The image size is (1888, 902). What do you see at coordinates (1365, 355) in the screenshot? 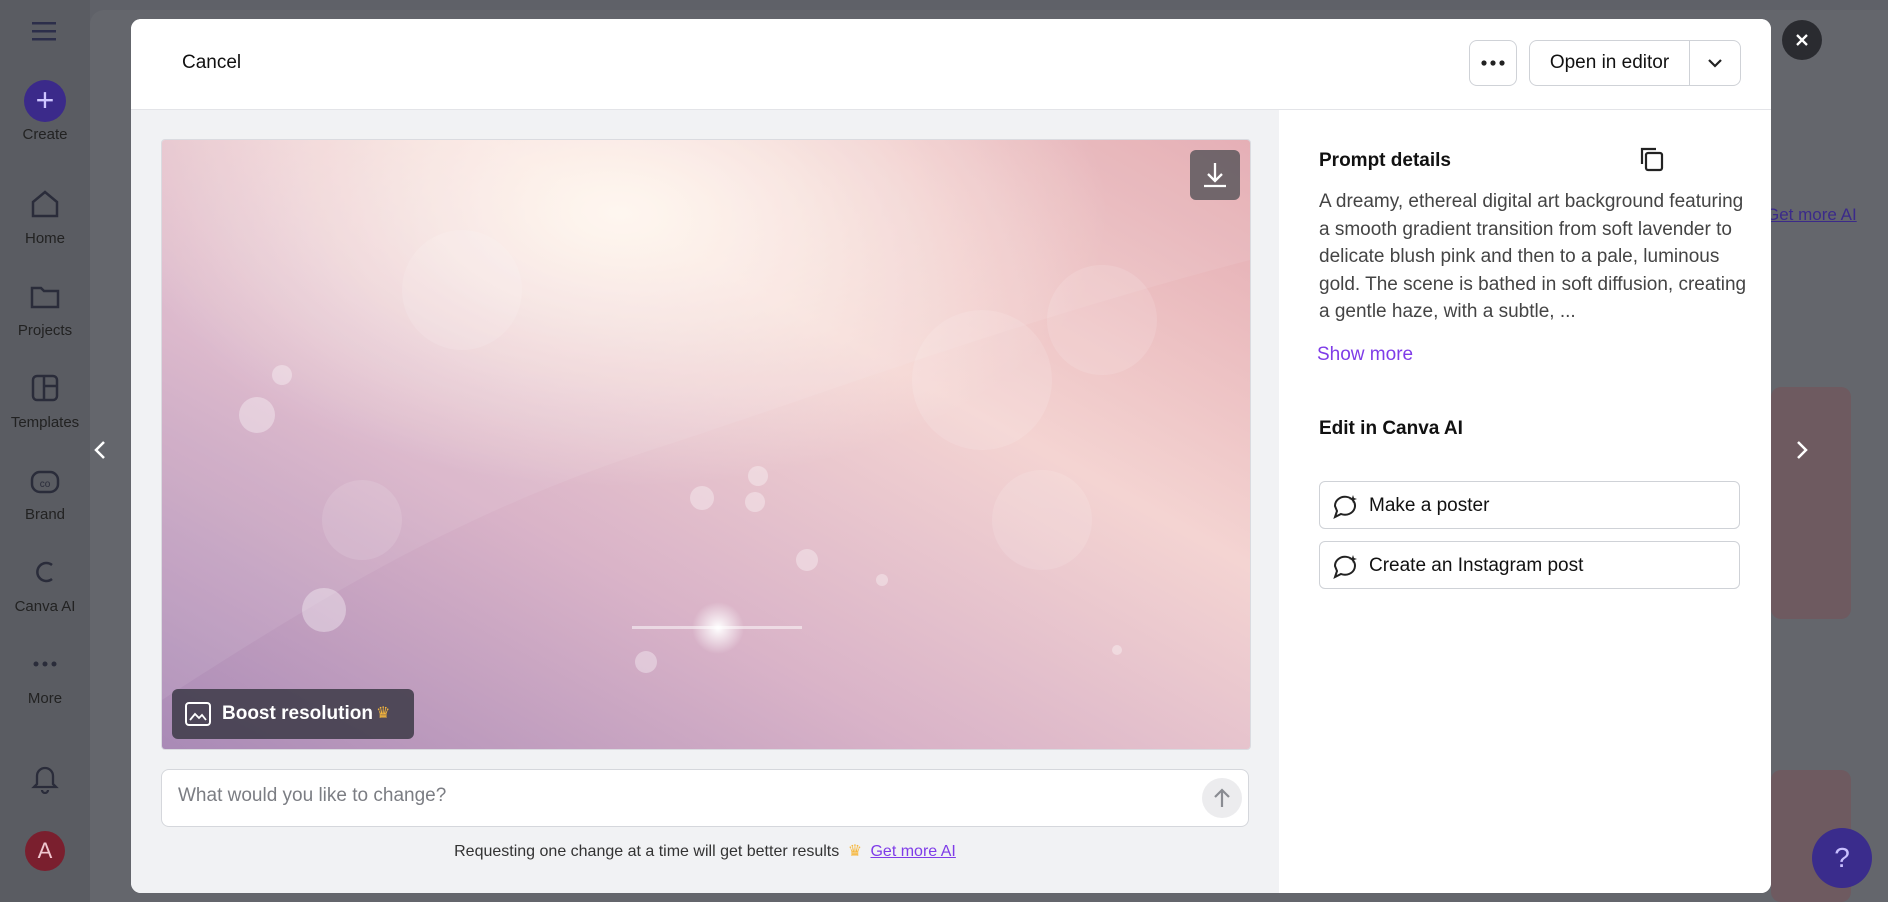
I see `show-more-link: Show more` at bounding box center [1365, 355].